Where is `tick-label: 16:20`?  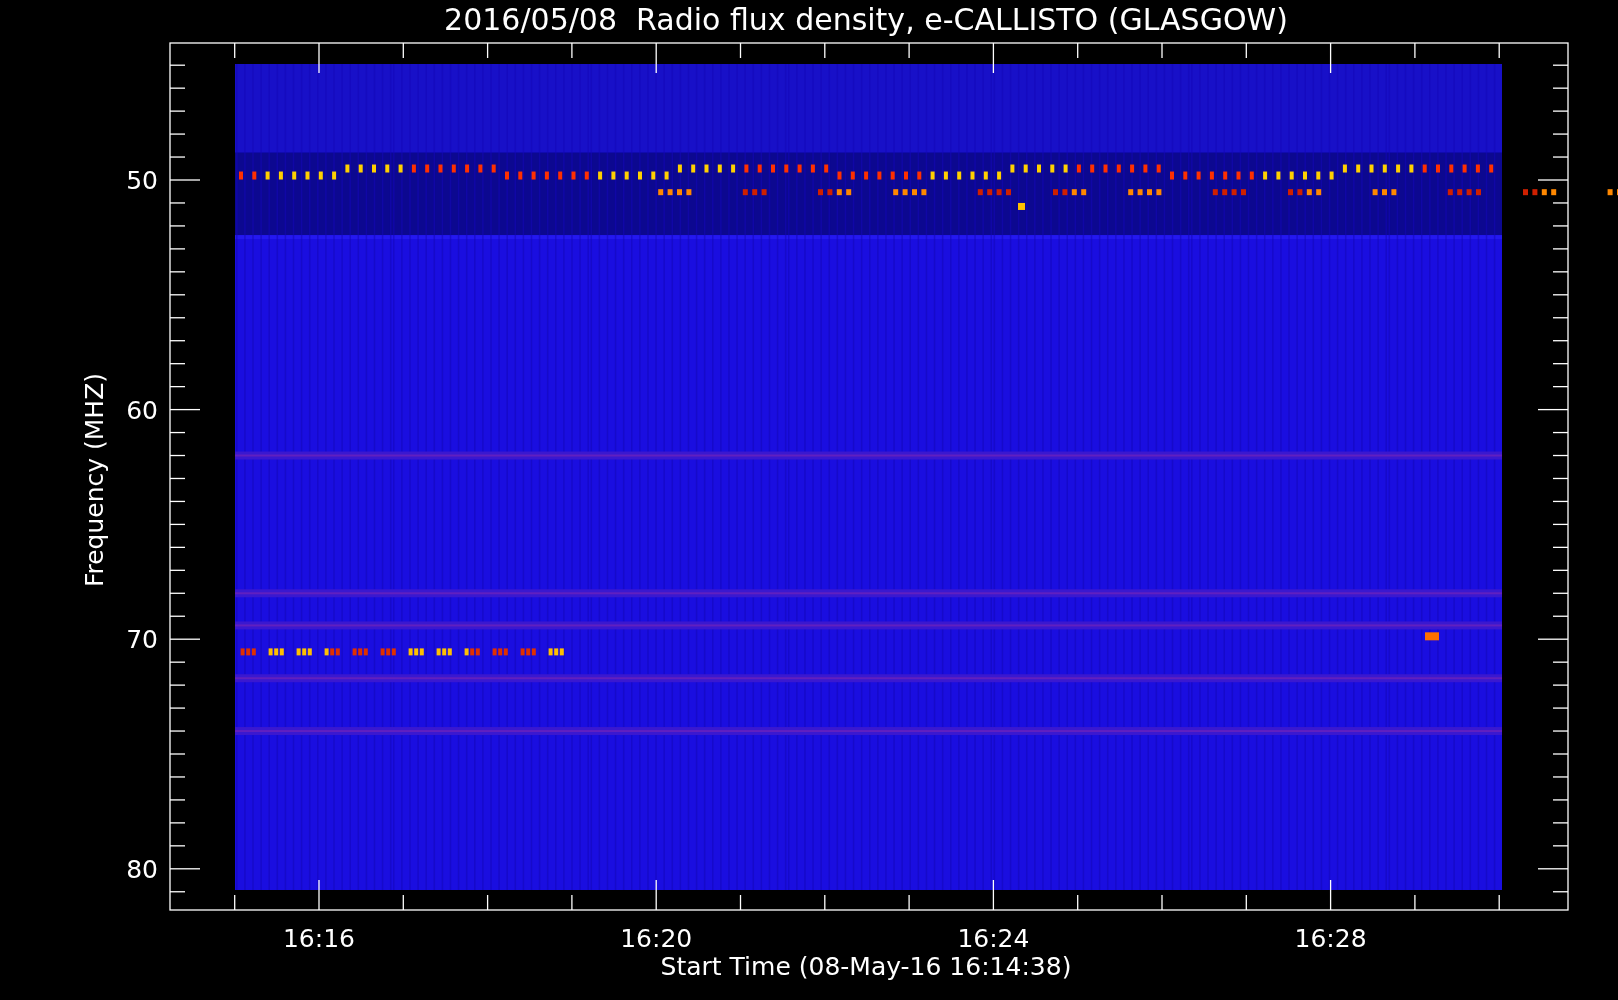
tick-label: 16:20 is located at coordinates (656, 938).